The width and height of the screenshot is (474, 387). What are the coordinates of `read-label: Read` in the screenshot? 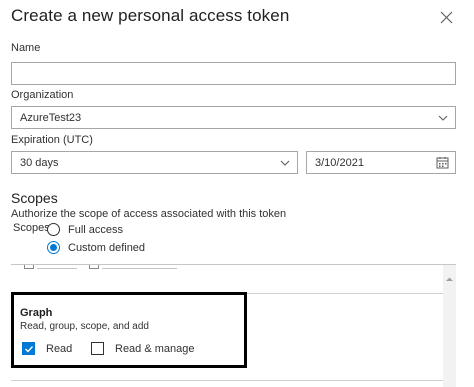 It's located at (59, 348).